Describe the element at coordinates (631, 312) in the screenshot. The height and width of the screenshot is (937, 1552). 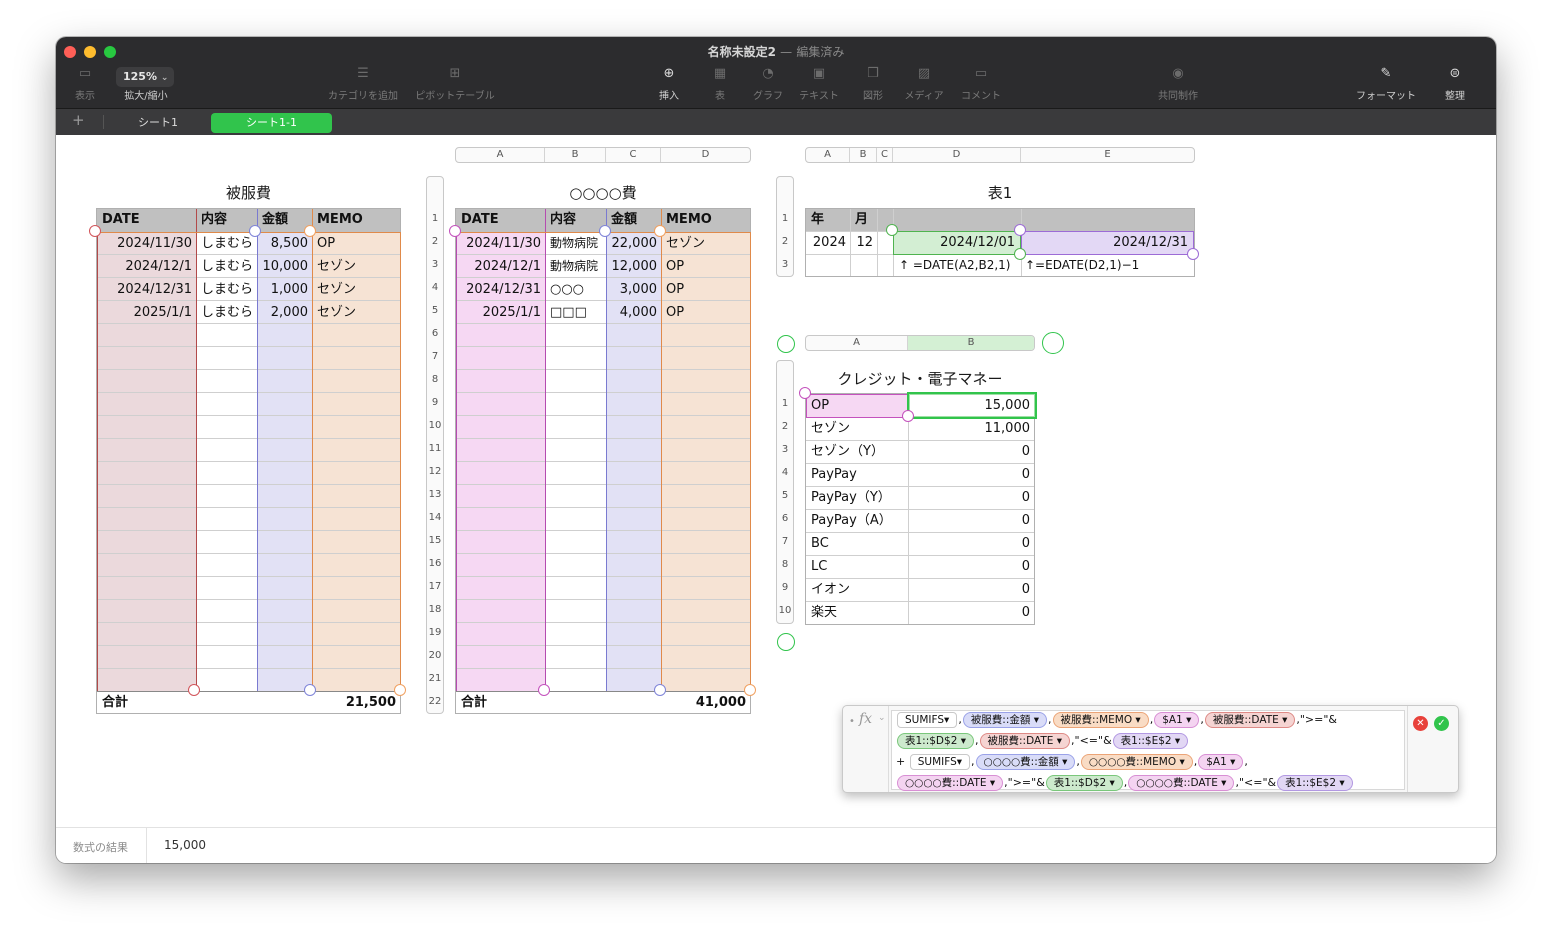
I see `cell-amount: 4,000` at that location.